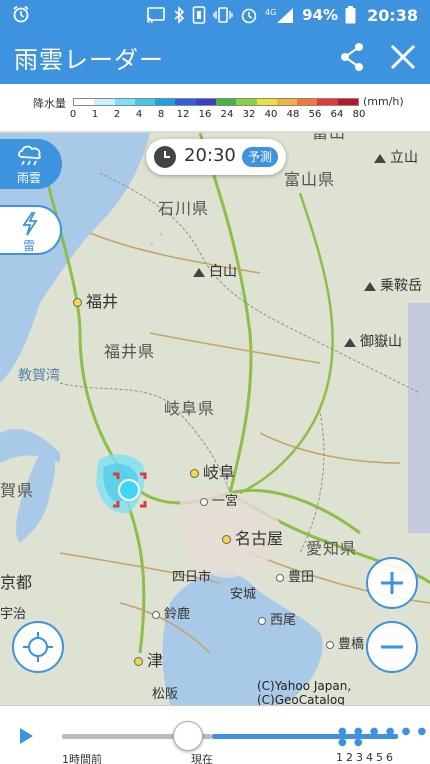 The height and width of the screenshot is (764, 430). Describe the element at coordinates (215, 57) in the screenshot. I see `app-bar: 雨雲レーダー` at that location.